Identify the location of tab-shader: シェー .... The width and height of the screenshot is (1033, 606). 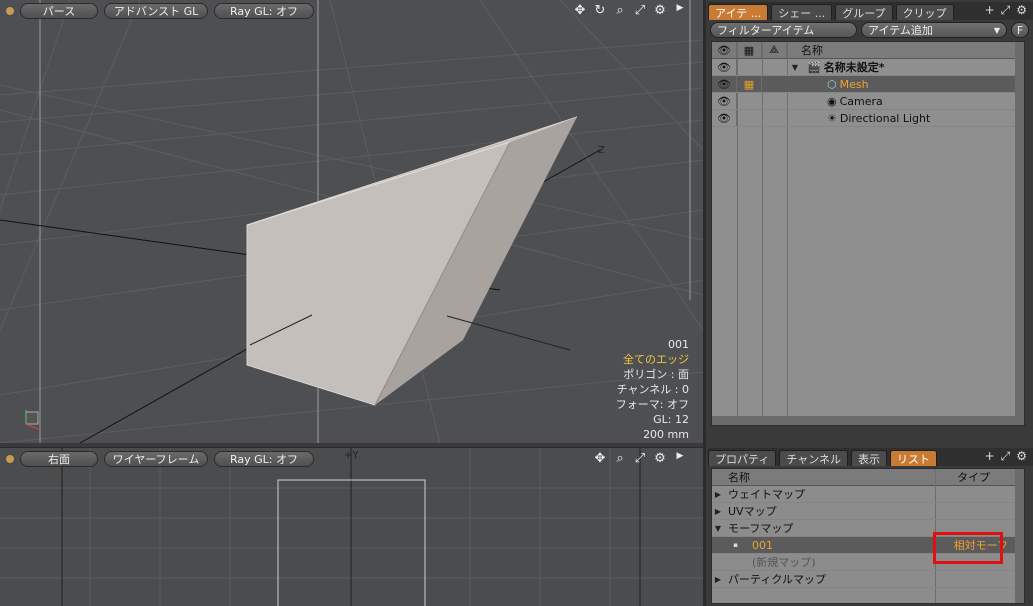
(802, 12).